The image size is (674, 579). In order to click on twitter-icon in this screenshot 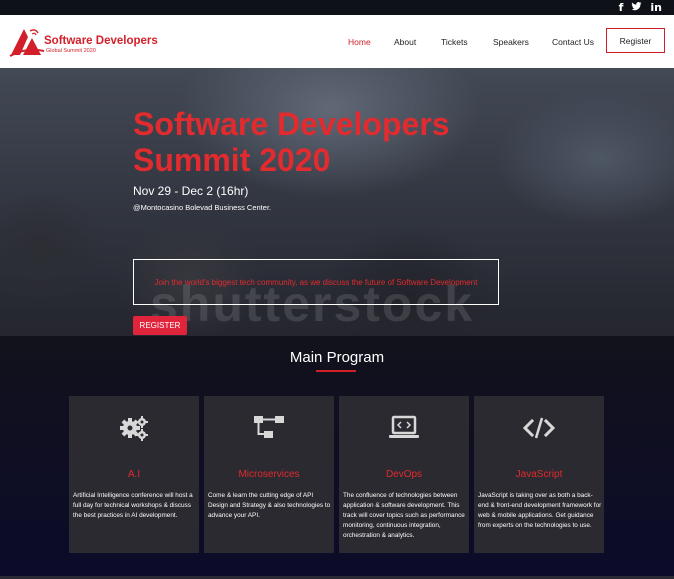, I will do `click(636, 8)`.